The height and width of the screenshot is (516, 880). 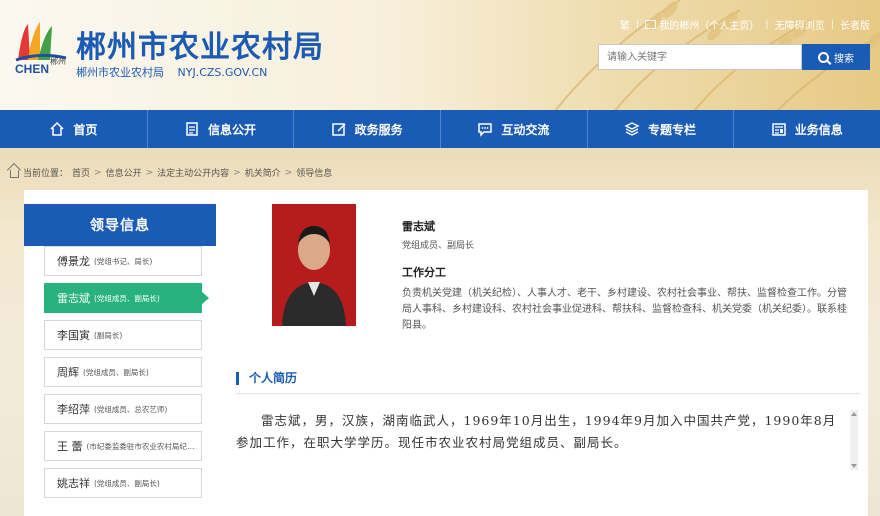 I want to click on breadcrumb-current: 领导信息, so click(x=314, y=172).